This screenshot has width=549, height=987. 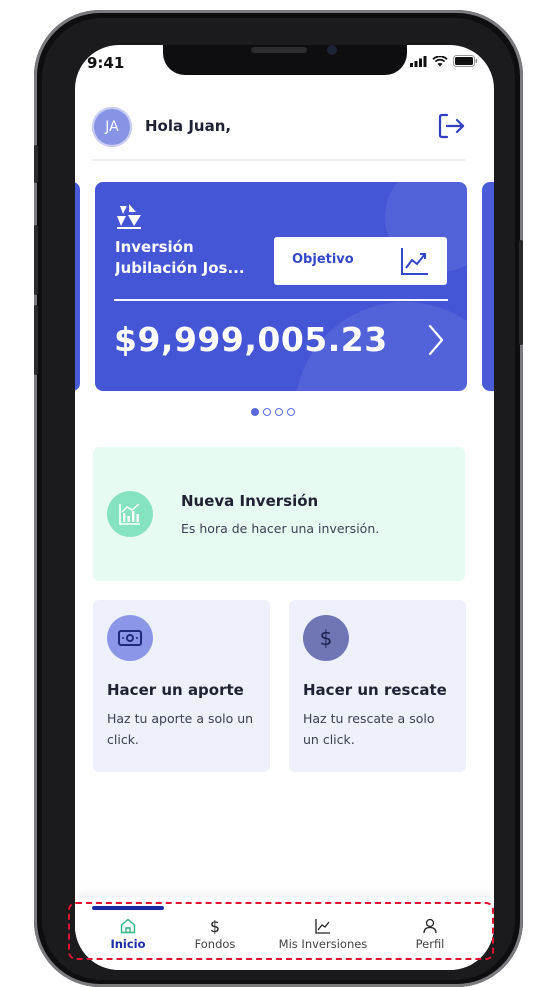 I want to click on money-icon, so click(x=130, y=638).